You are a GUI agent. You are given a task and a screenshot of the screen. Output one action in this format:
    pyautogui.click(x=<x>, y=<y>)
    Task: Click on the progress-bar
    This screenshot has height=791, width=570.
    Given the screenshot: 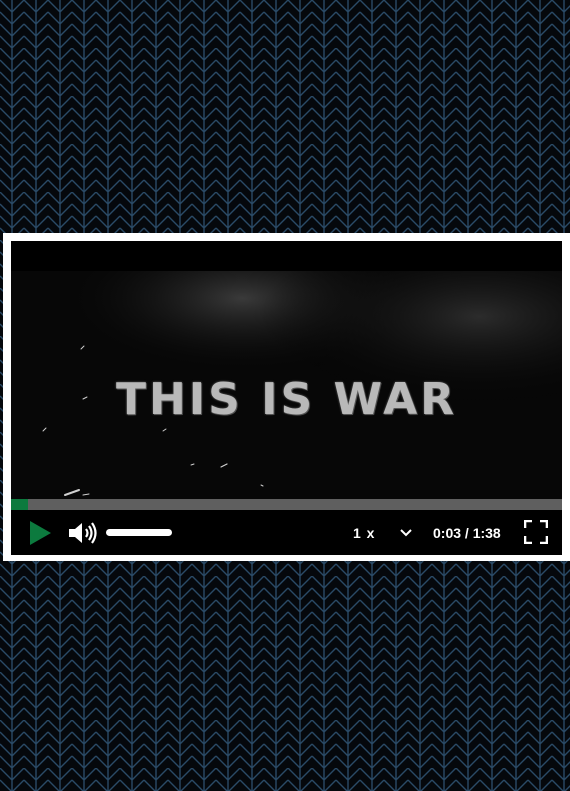 What is the action you would take?
    pyautogui.click(x=286, y=504)
    